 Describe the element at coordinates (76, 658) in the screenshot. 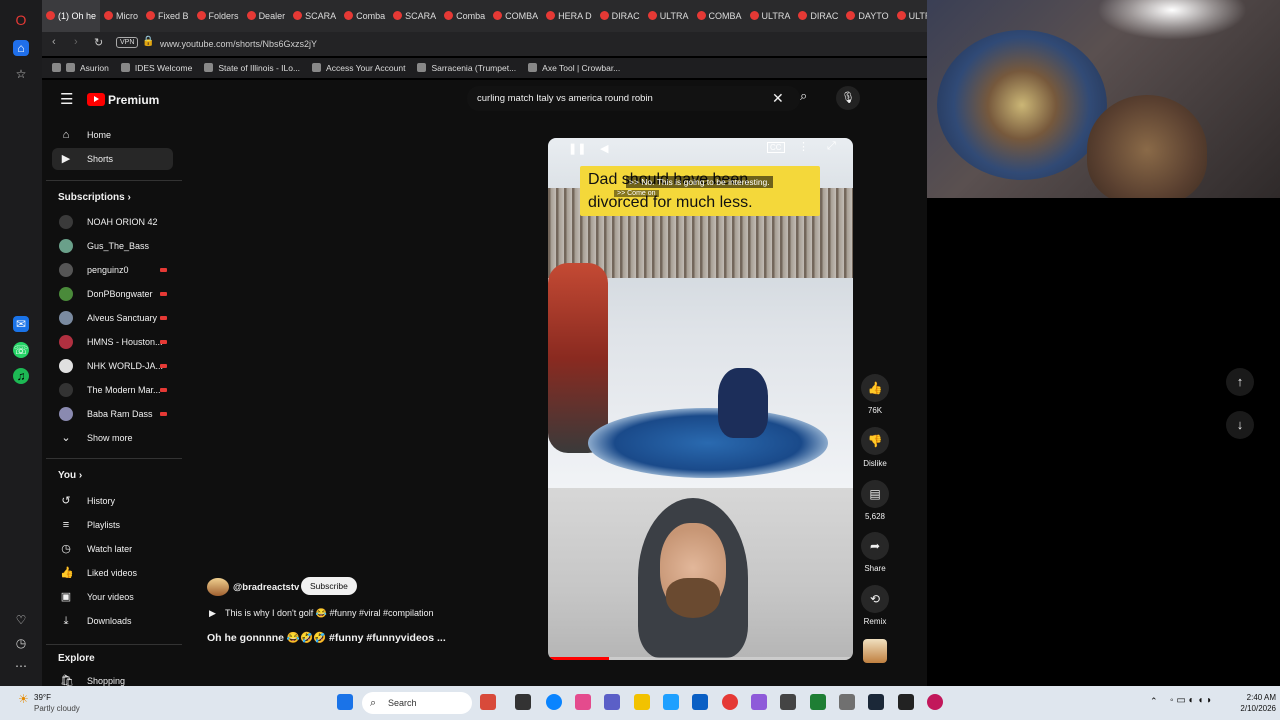

I see `sidebar-section-title: Explore` at that location.